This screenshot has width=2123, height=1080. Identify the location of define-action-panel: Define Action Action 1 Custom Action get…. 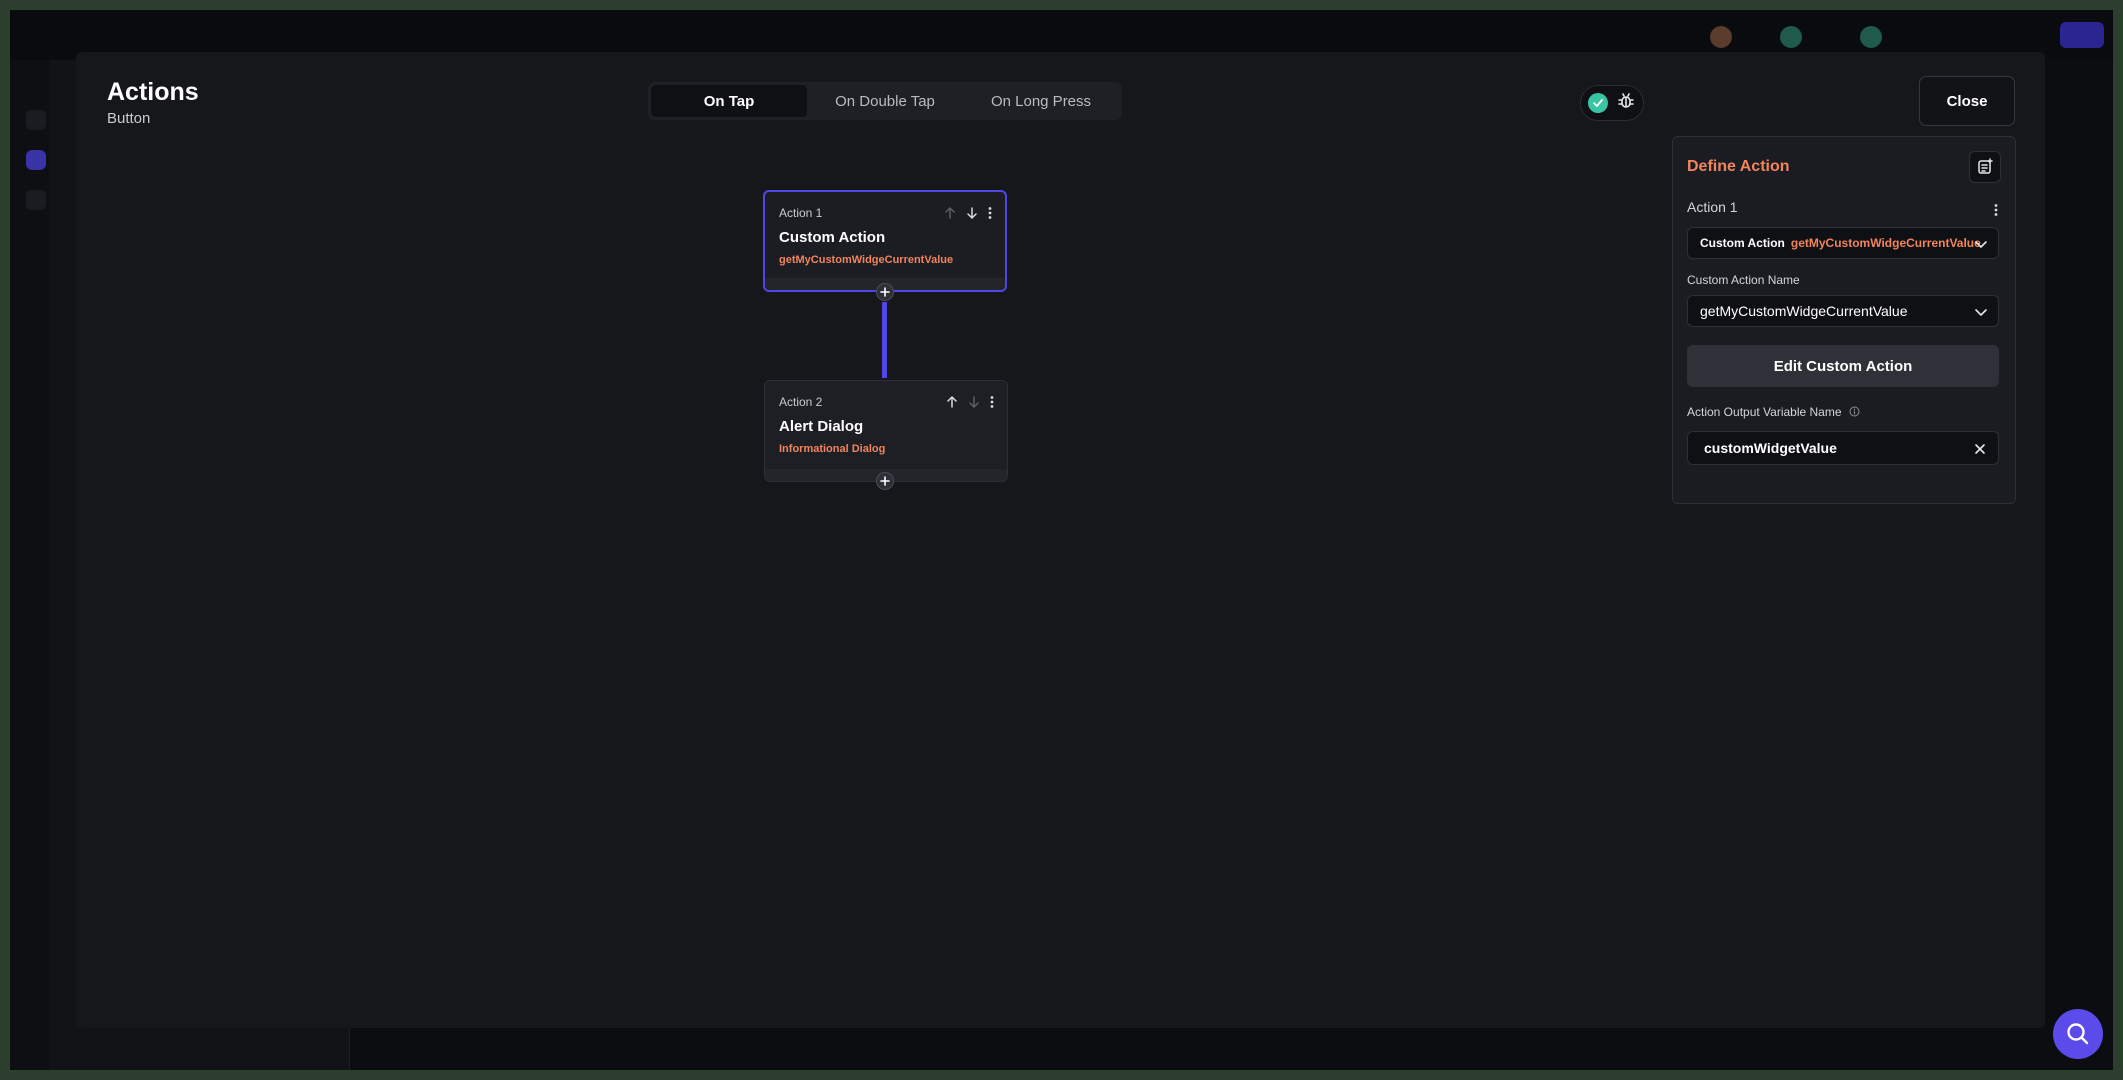
(1844, 320).